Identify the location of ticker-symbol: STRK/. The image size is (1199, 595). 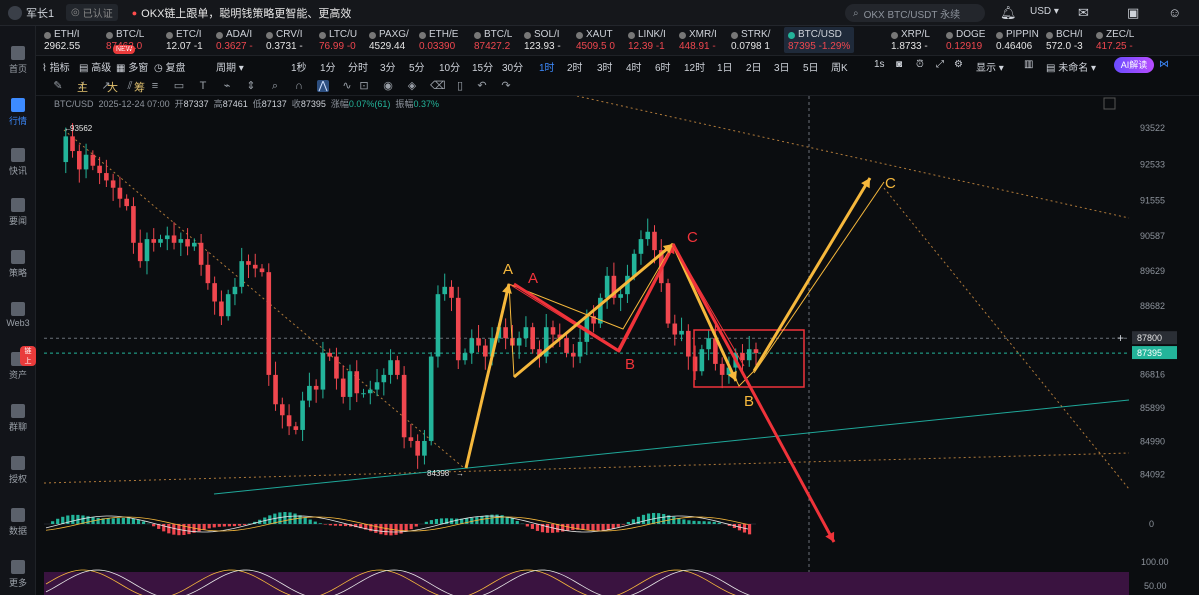
(756, 34).